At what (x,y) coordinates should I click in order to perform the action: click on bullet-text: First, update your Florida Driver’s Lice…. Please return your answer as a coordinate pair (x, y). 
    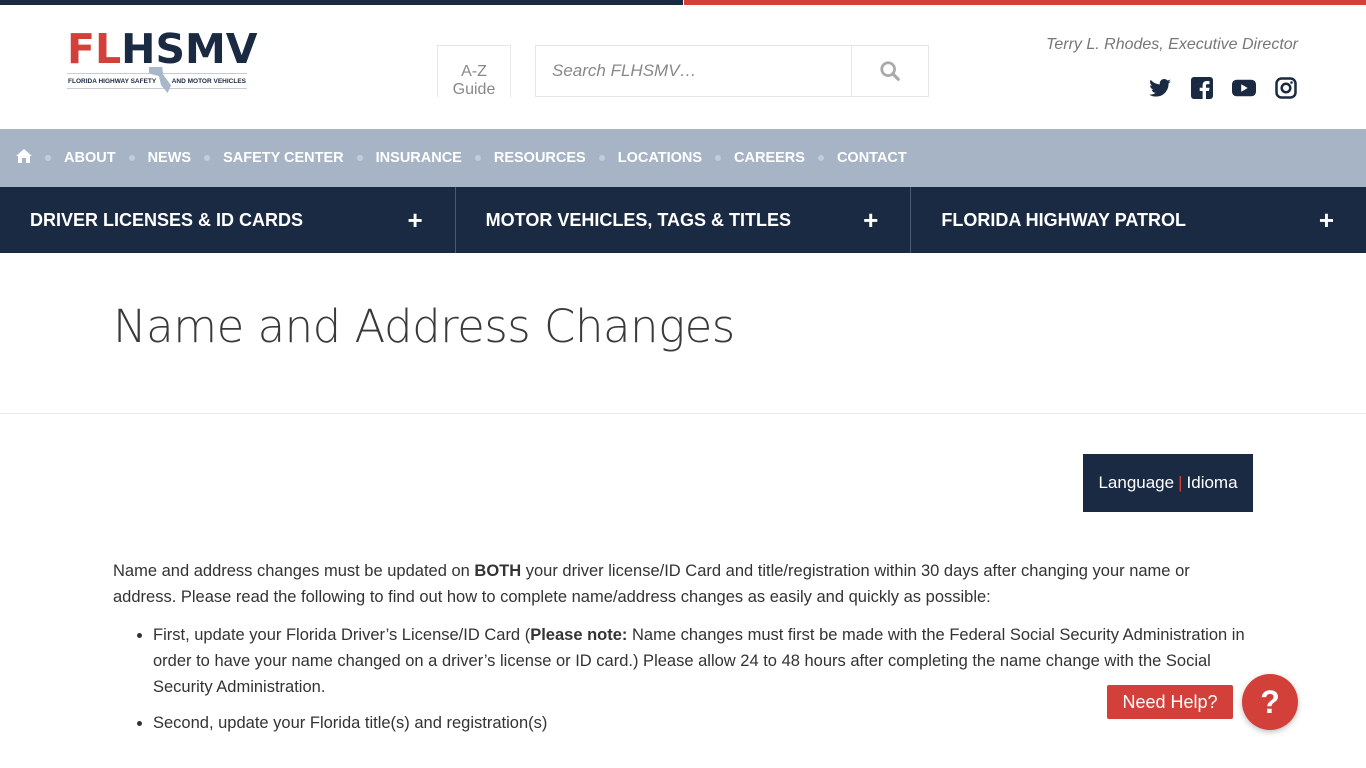
    Looking at the image, I should click on (342, 635).